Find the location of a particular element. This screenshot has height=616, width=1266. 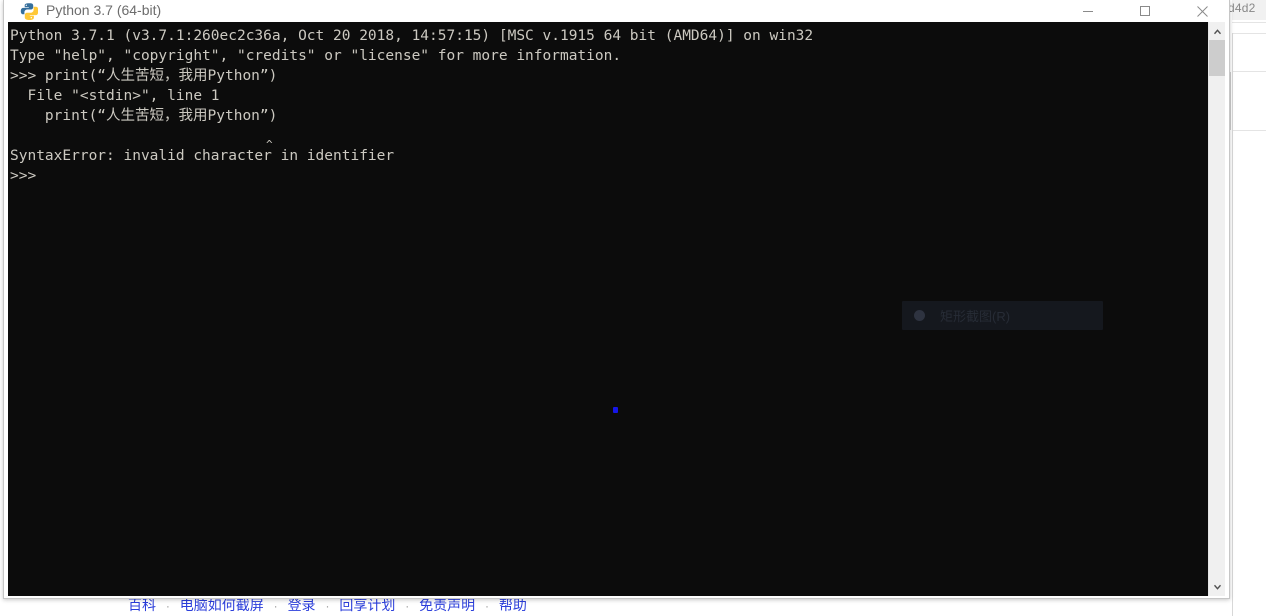

background-partial-text: d4d2 is located at coordinates (1242, 8).